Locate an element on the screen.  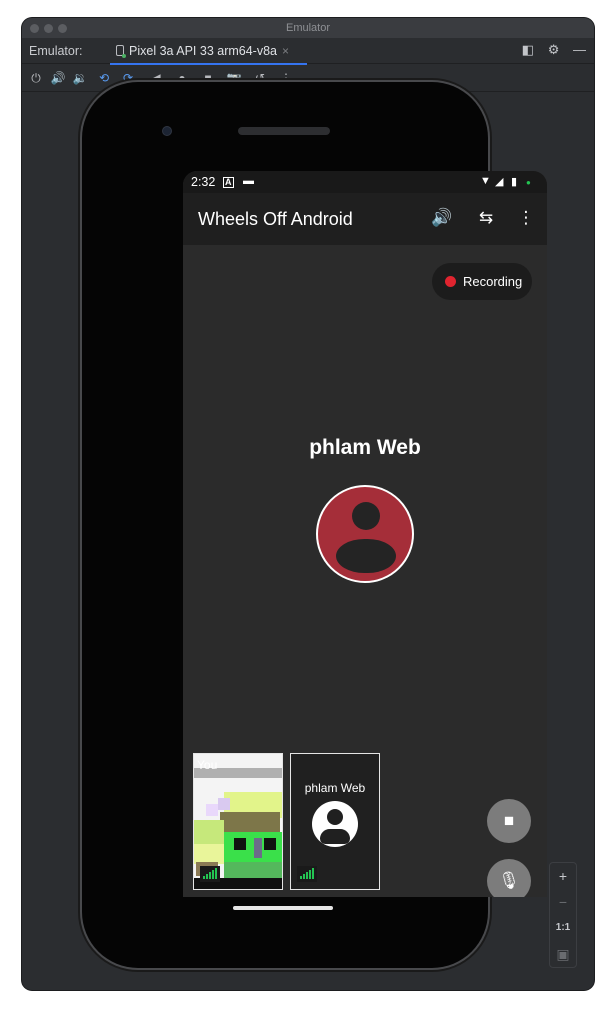
emulator-label: Emulator: is located at coordinates (56, 51).